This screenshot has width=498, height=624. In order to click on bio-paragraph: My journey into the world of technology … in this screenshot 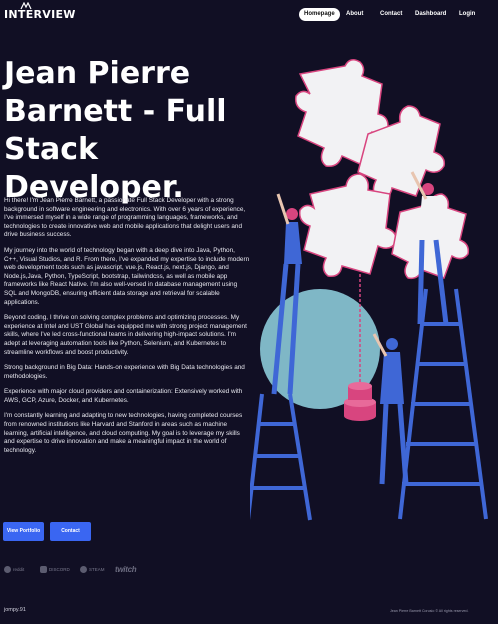, I will do `click(127, 276)`.